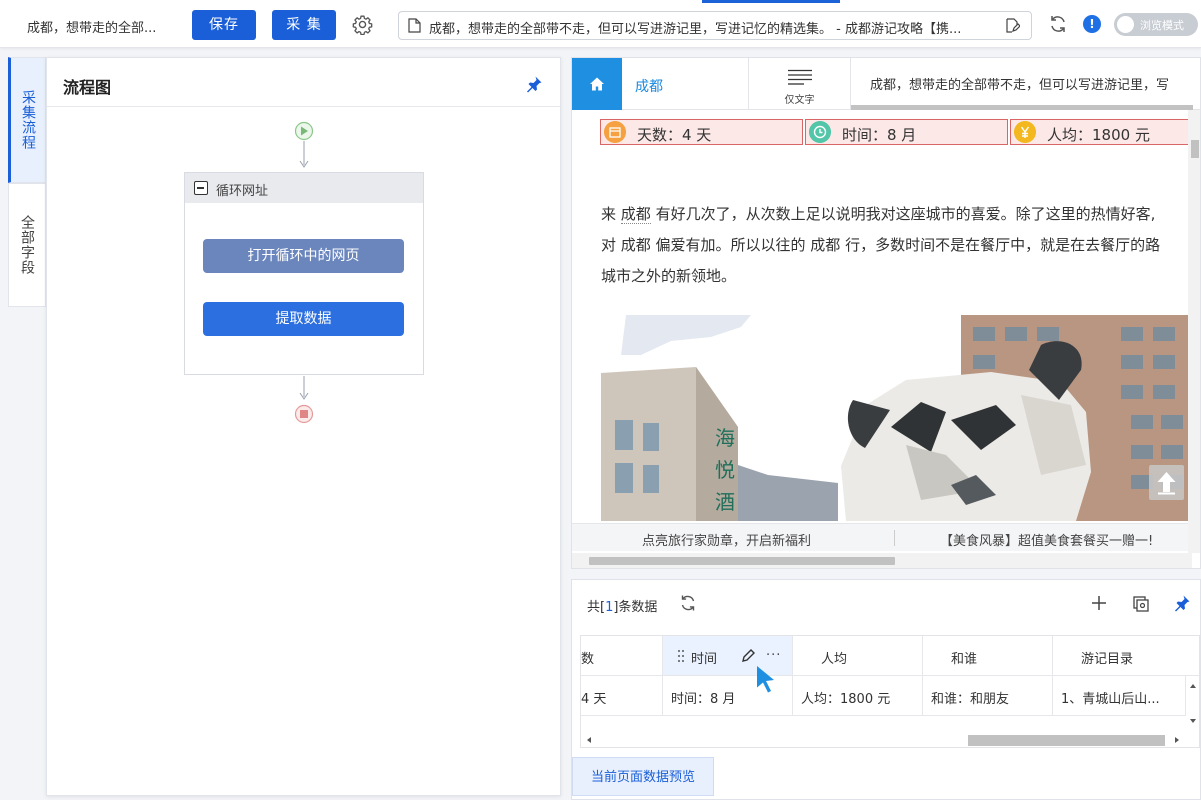  What do you see at coordinates (1192, 704) in the screenshot?
I see `table-vertical-scrollbar` at bounding box center [1192, 704].